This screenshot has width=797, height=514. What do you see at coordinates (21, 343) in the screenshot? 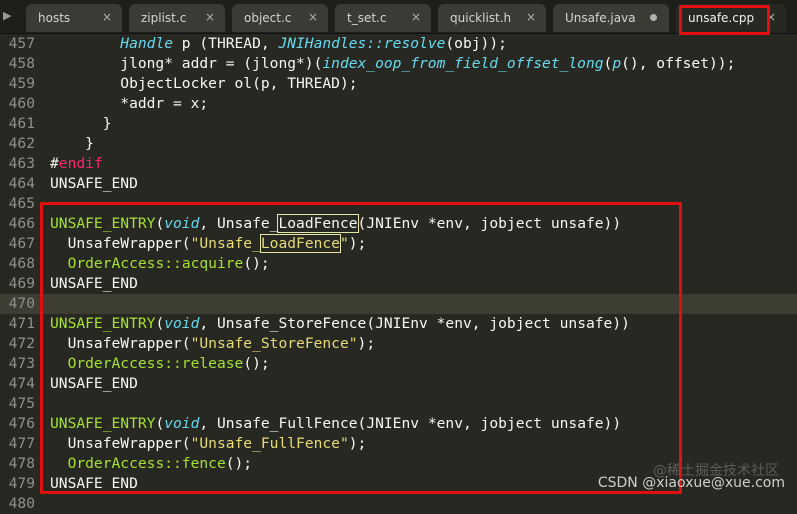
I see `line-number: 472` at bounding box center [21, 343].